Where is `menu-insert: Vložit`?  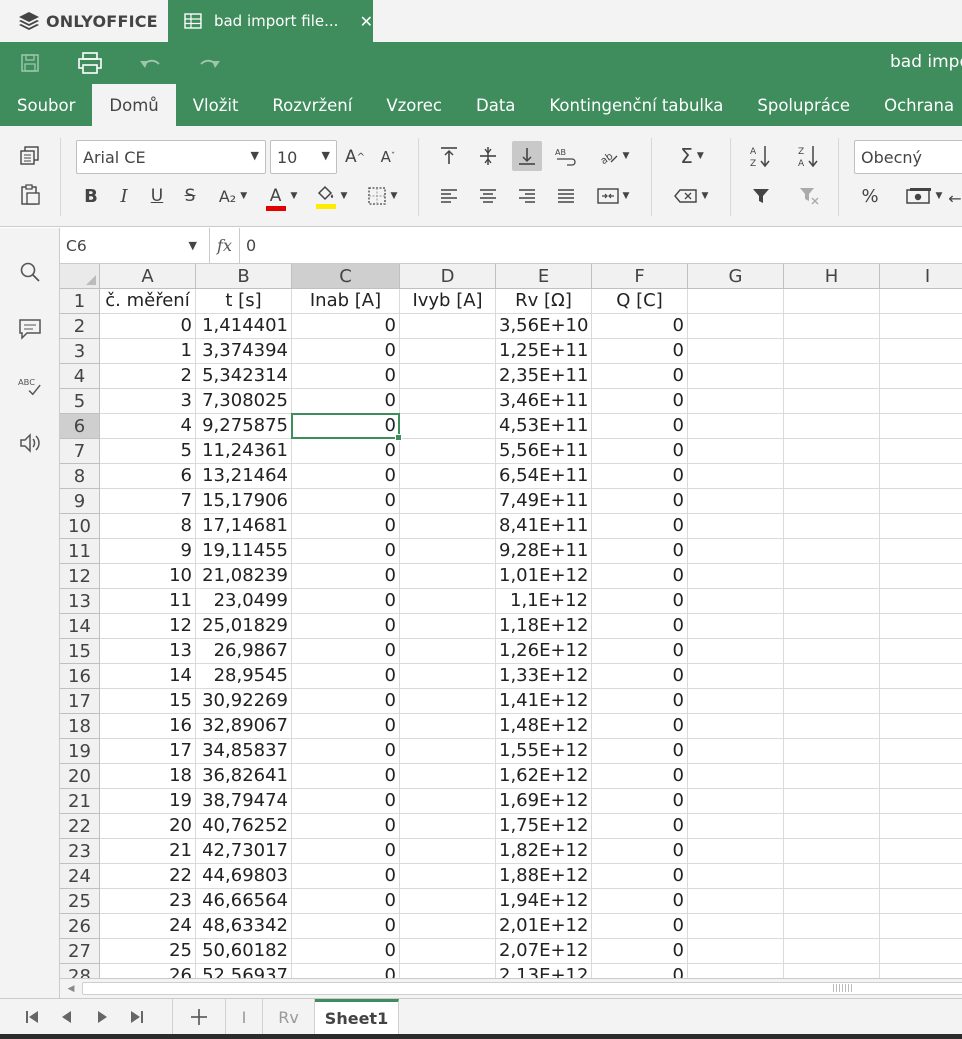 menu-insert: Vložit is located at coordinates (216, 105).